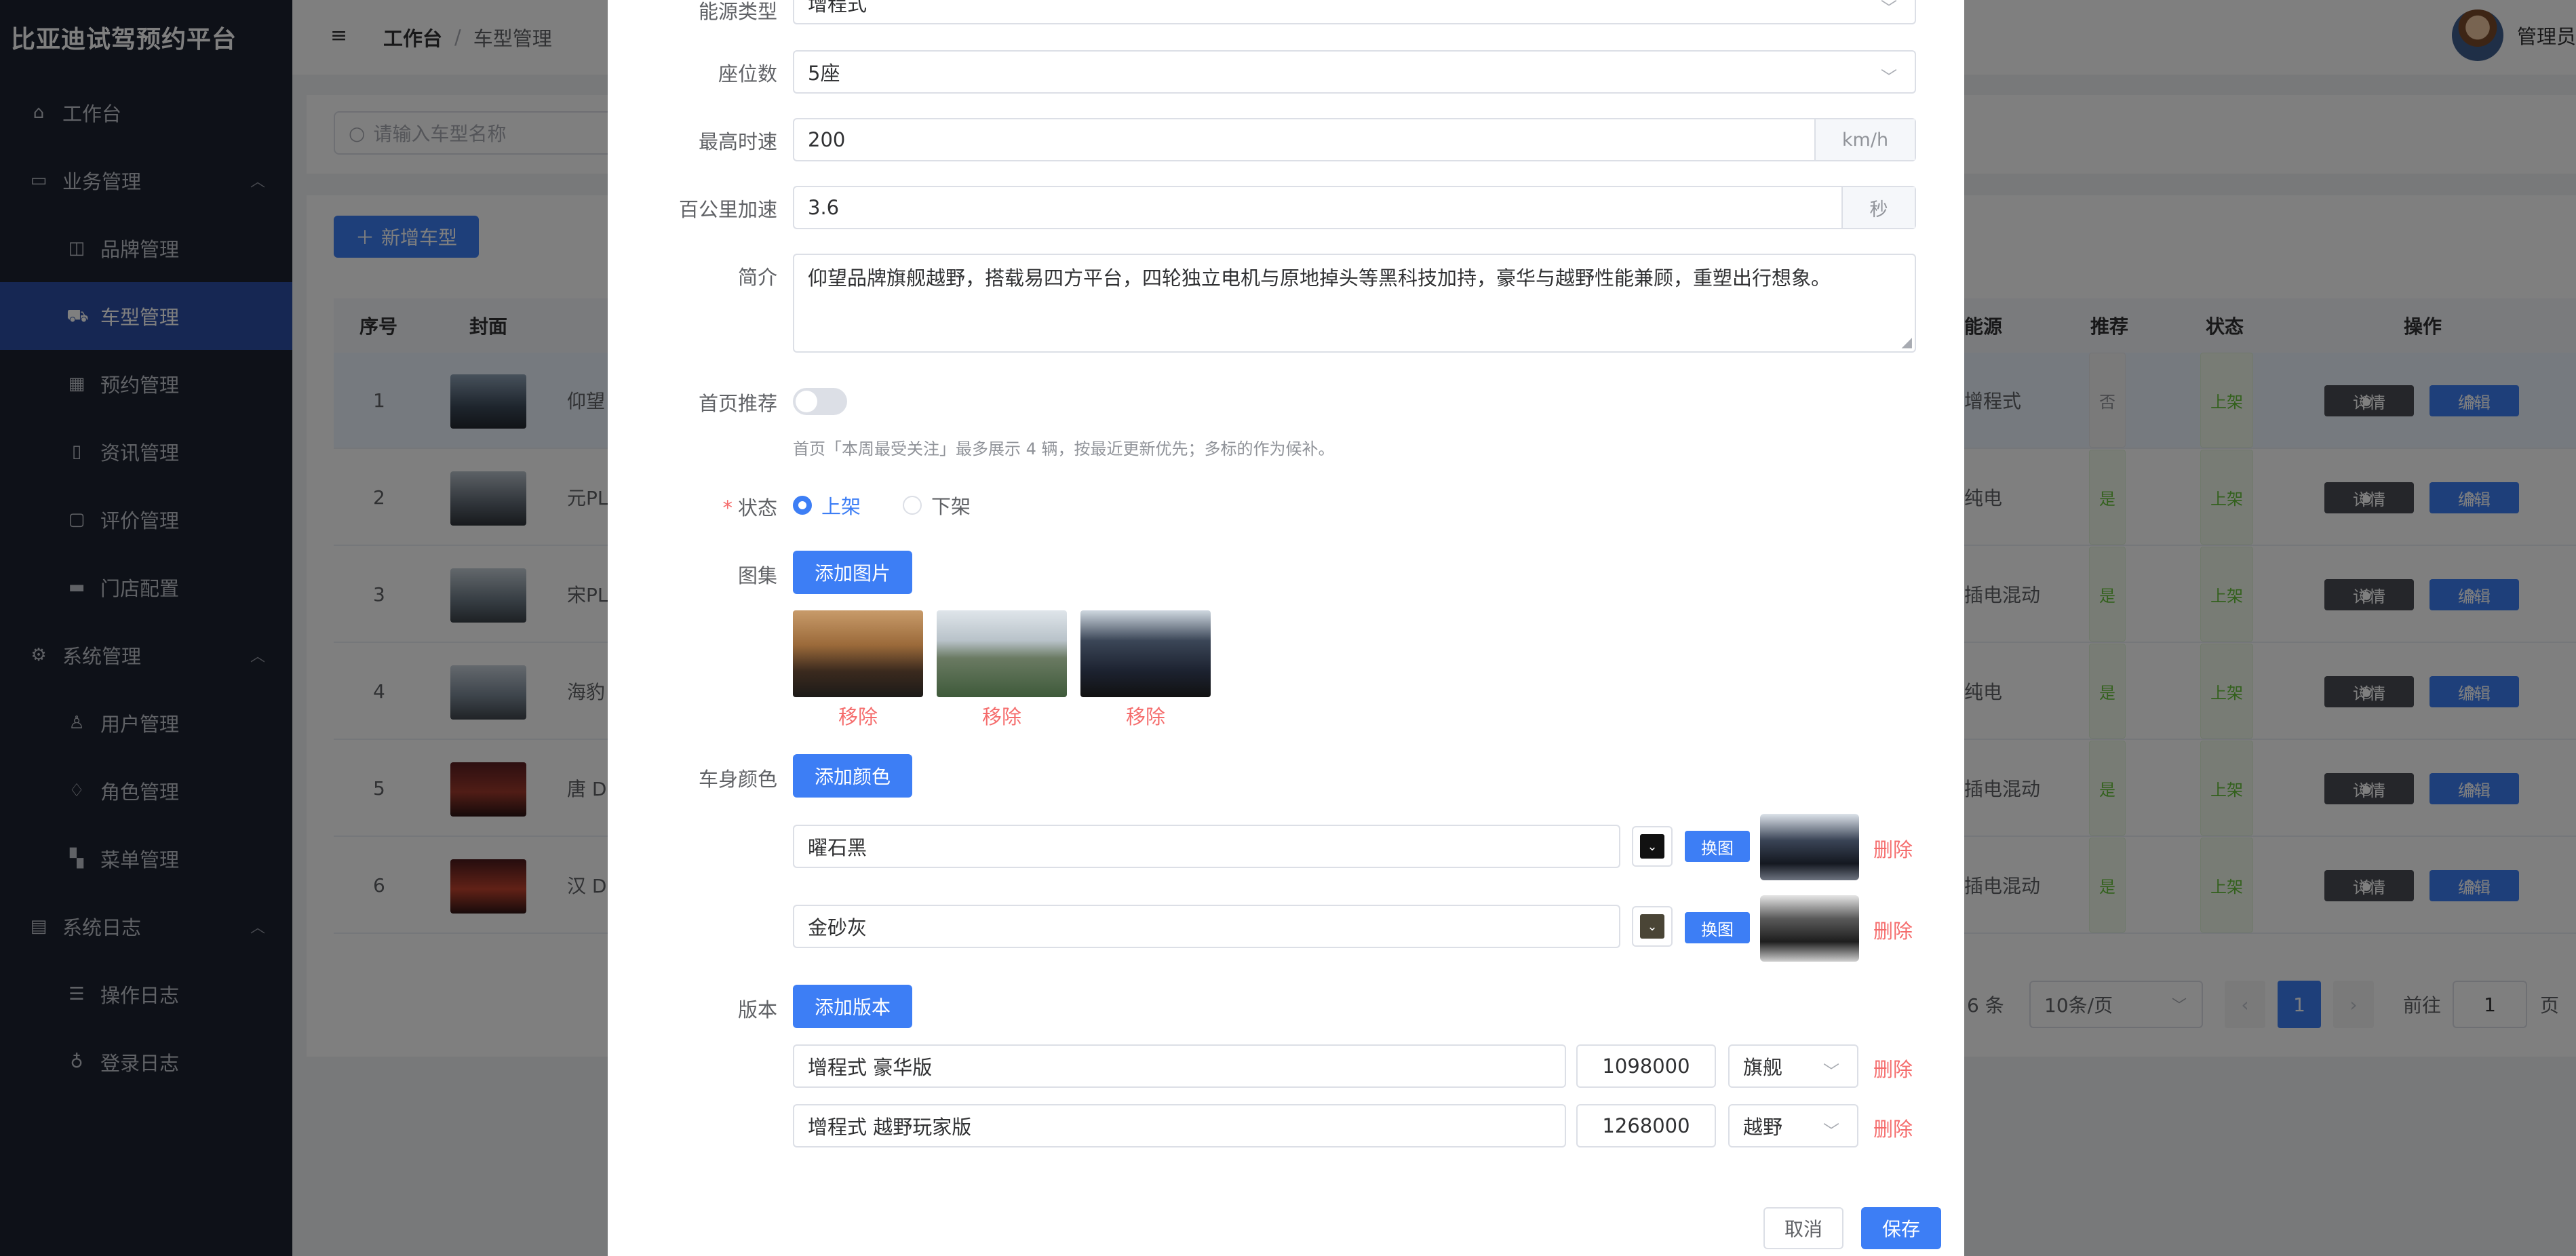 This screenshot has width=2576, height=1256. Describe the element at coordinates (837, 847) in the screenshot. I see `color-name-value-1: 曜石黑` at that location.